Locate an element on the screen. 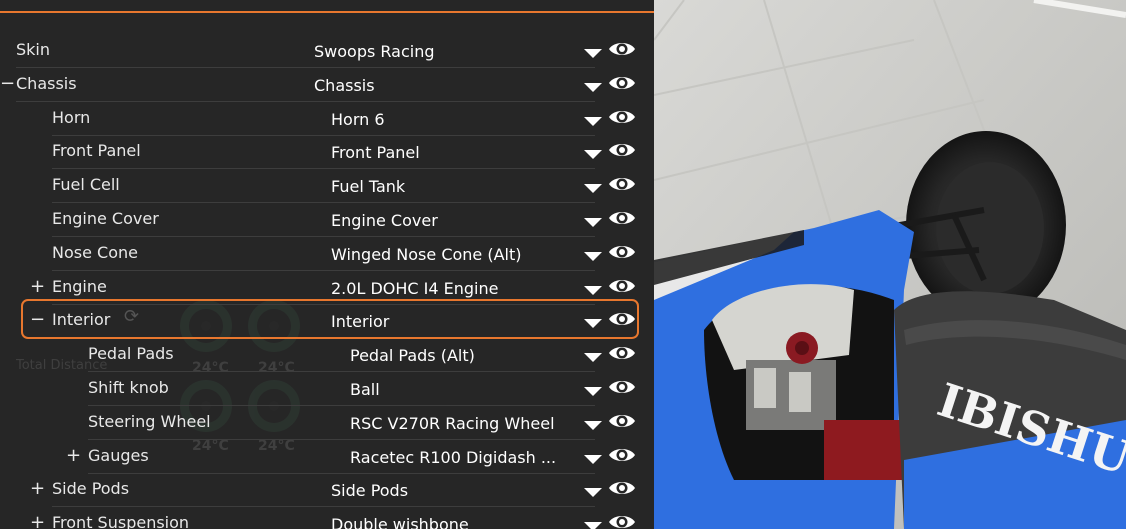 This screenshot has height=529, width=1126. part-row: + Side Pods Side Pods is located at coordinates (327, 490).